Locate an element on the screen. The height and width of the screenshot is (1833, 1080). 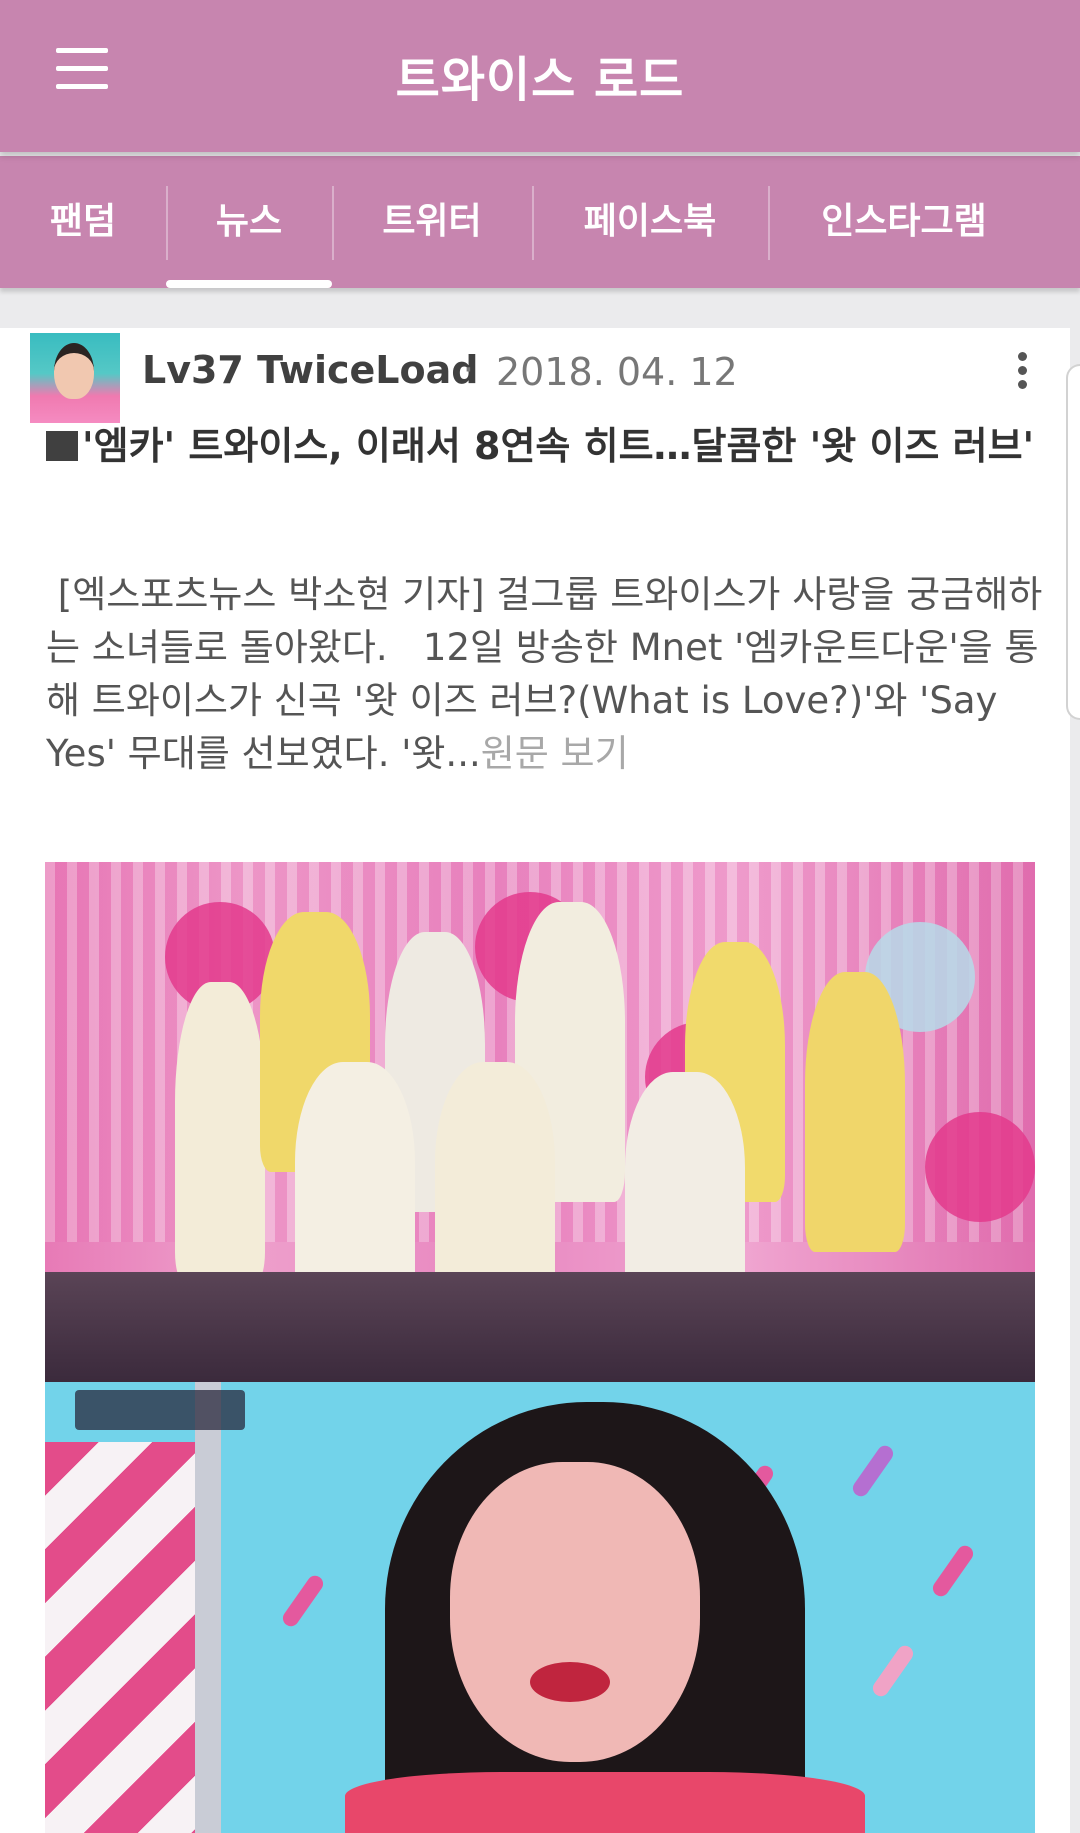
app-title: 트와이스 로드 is located at coordinates (540, 80).